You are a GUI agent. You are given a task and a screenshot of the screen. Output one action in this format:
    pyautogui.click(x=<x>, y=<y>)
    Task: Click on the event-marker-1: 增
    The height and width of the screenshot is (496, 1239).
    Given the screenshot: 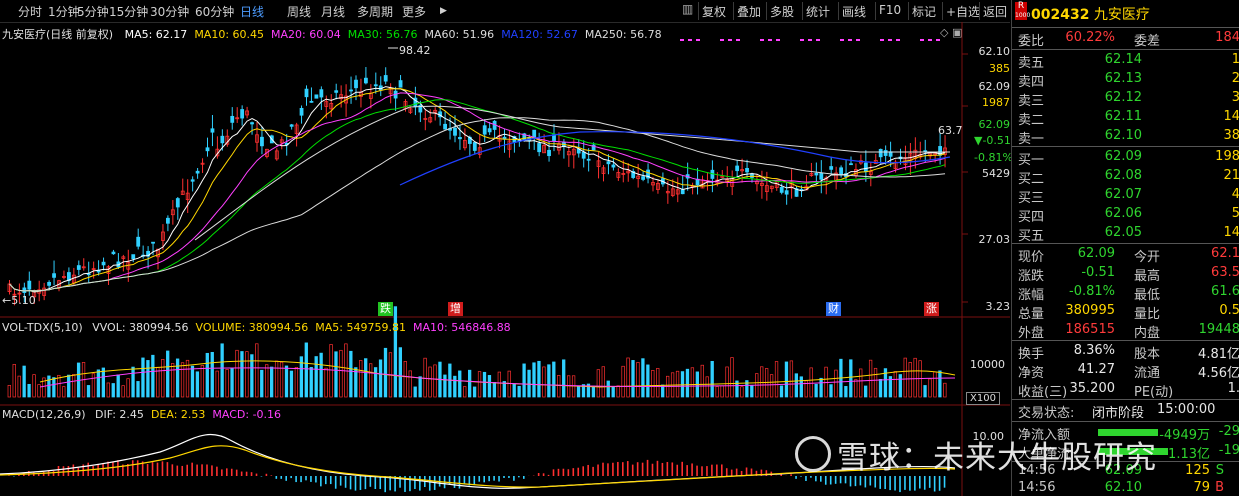 What is the action you would take?
    pyautogui.click(x=455, y=309)
    